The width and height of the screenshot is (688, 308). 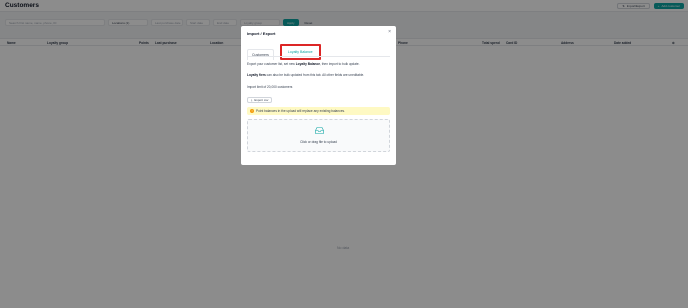 I want to click on warning-icon: !, so click(x=252, y=111).